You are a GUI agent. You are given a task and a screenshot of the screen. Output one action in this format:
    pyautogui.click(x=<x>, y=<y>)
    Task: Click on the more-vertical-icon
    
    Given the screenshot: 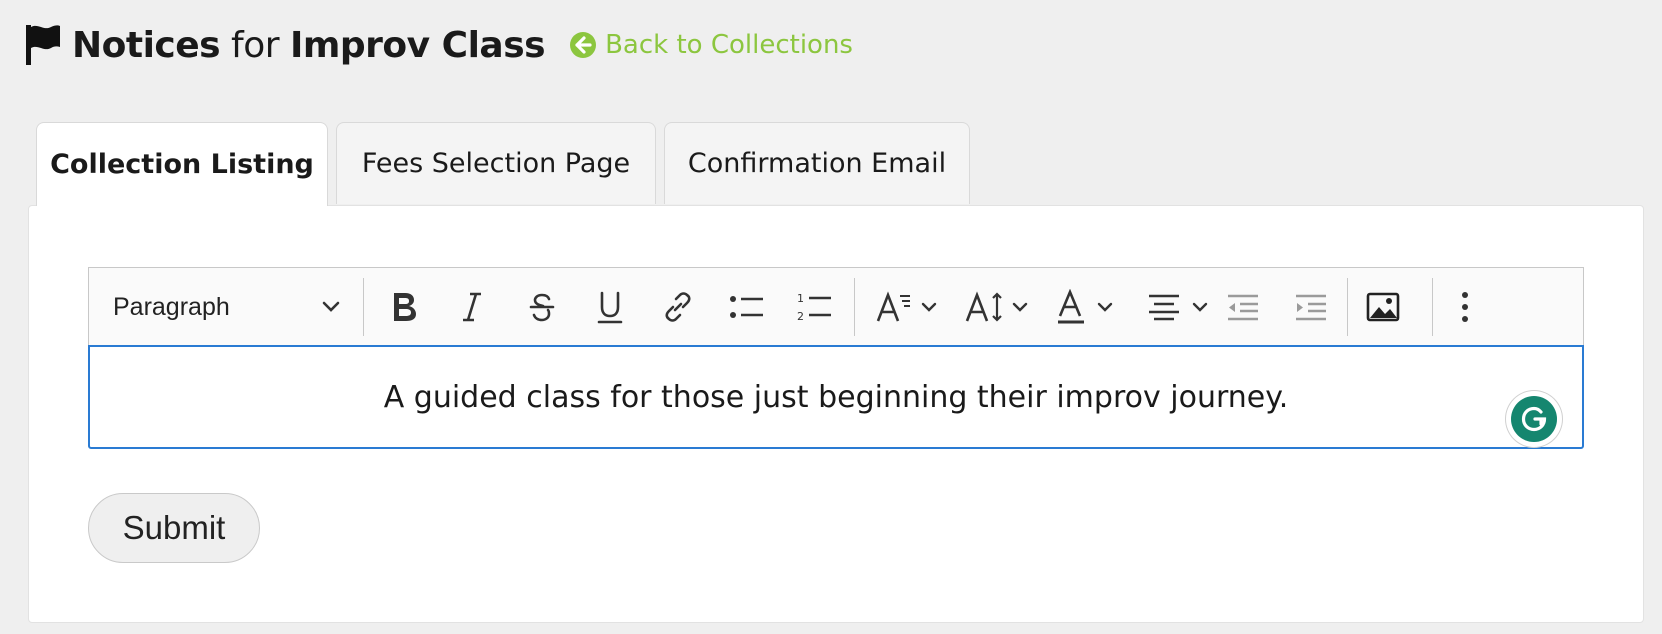 What is the action you would take?
    pyautogui.click(x=1465, y=307)
    